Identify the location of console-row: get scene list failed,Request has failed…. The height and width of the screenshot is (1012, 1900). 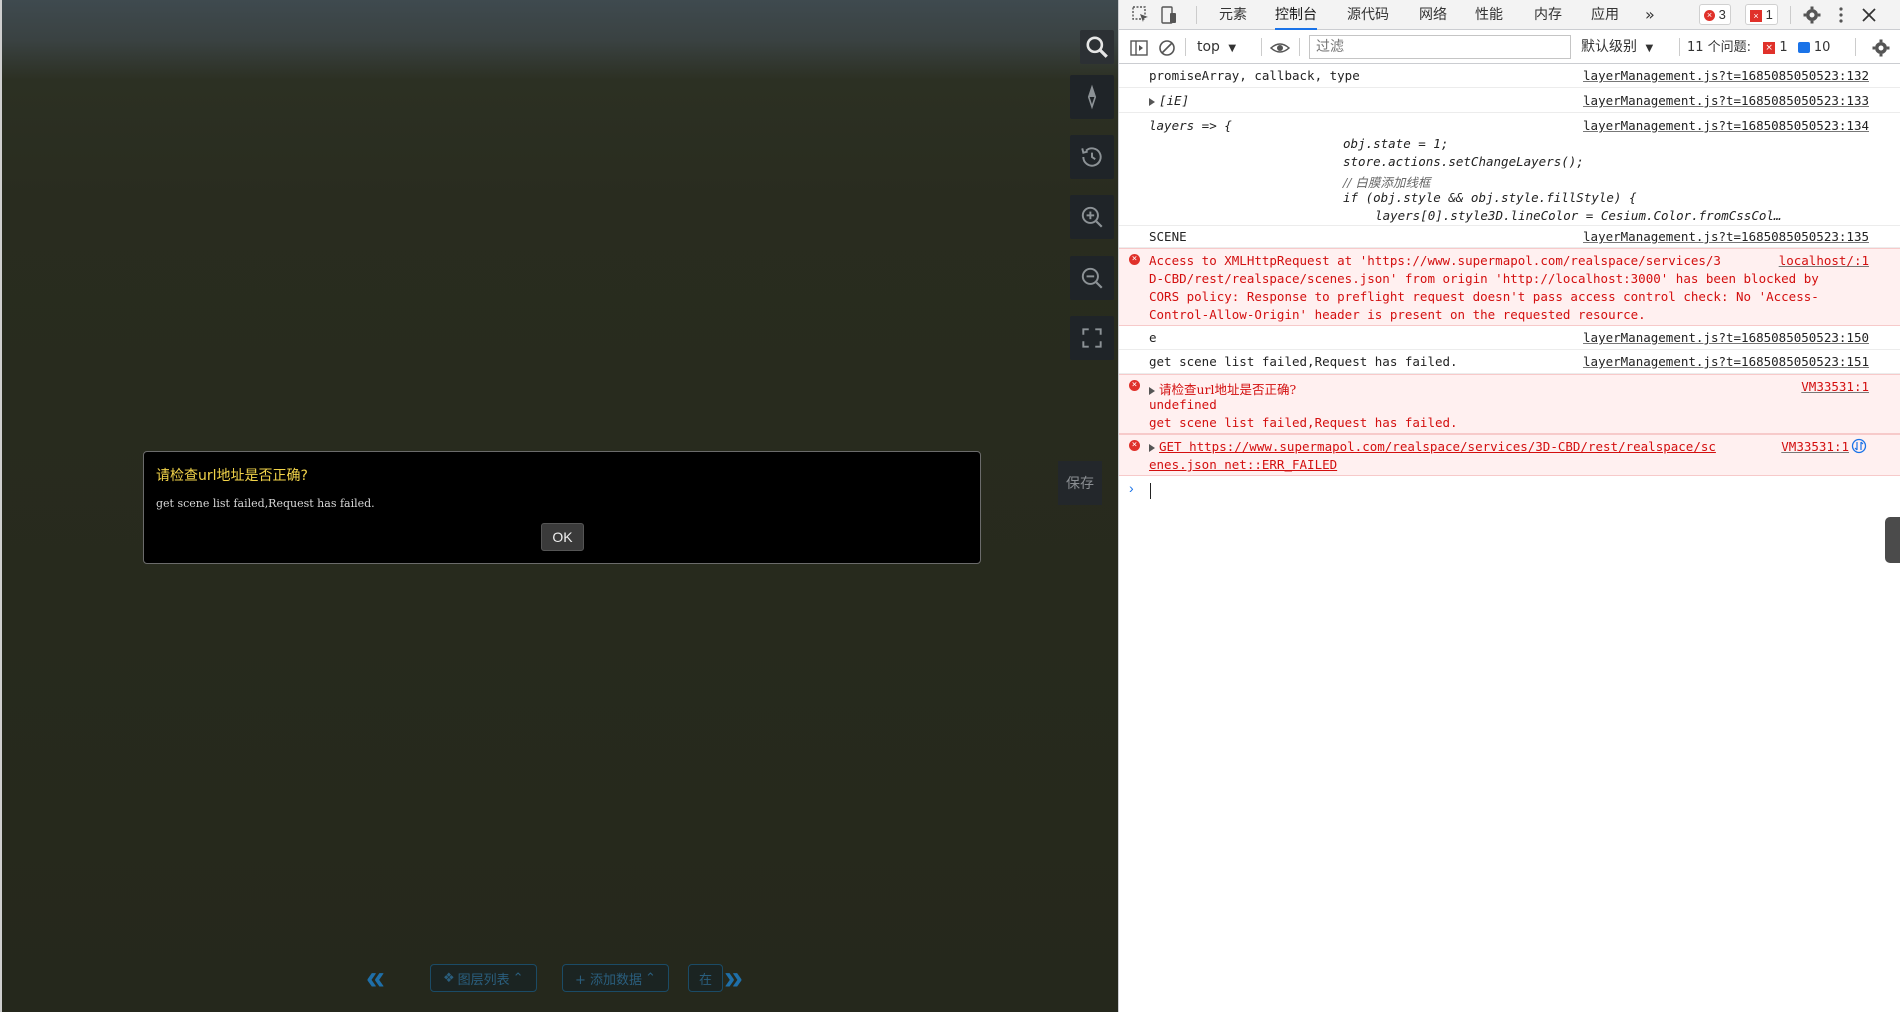
(1509, 362).